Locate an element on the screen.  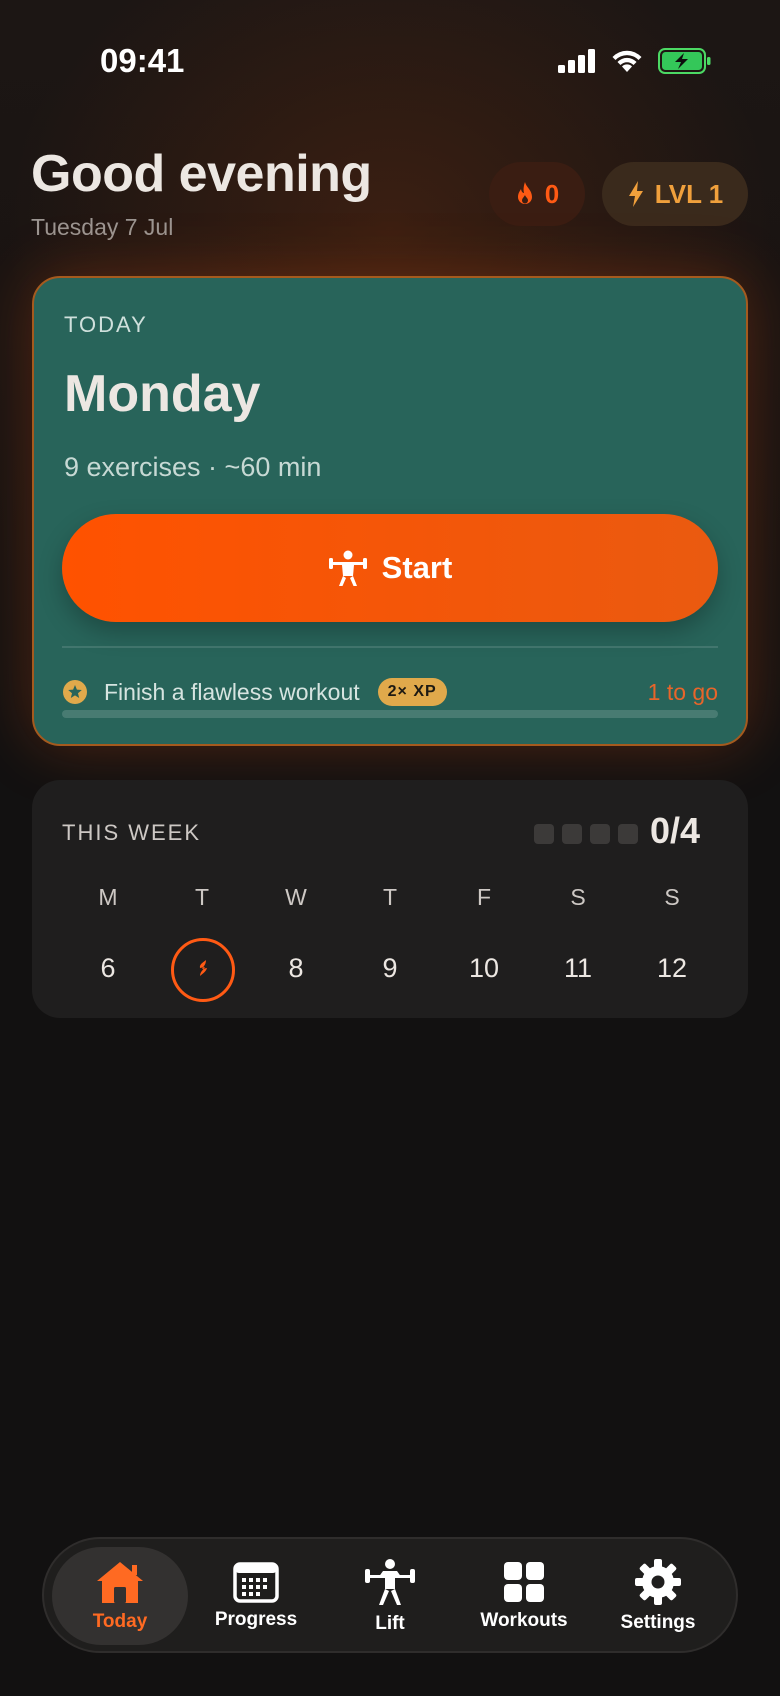
quest-progress-bar is located at coordinates (390, 714).